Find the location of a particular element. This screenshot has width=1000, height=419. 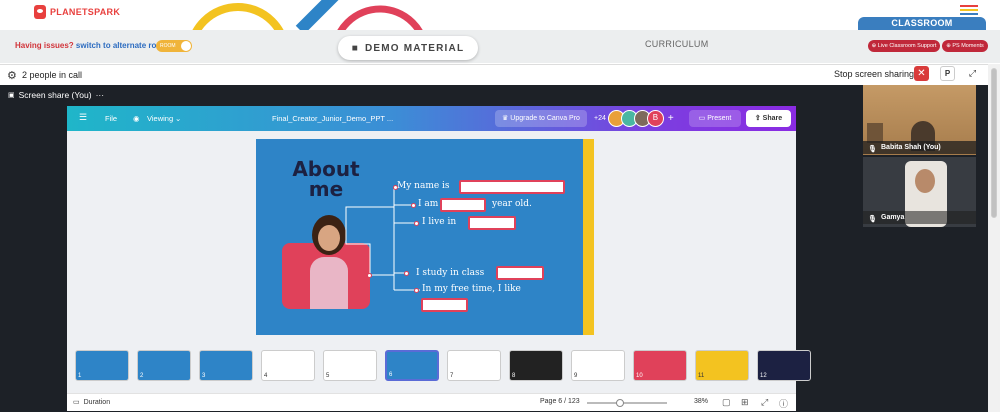

timer-icon: ▭ is located at coordinates (76, 402).